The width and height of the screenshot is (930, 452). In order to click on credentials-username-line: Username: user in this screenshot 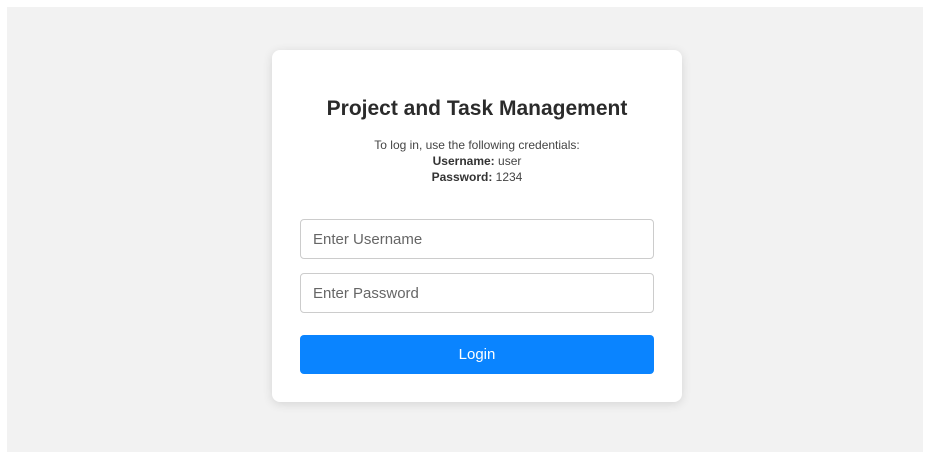, I will do `click(477, 161)`.